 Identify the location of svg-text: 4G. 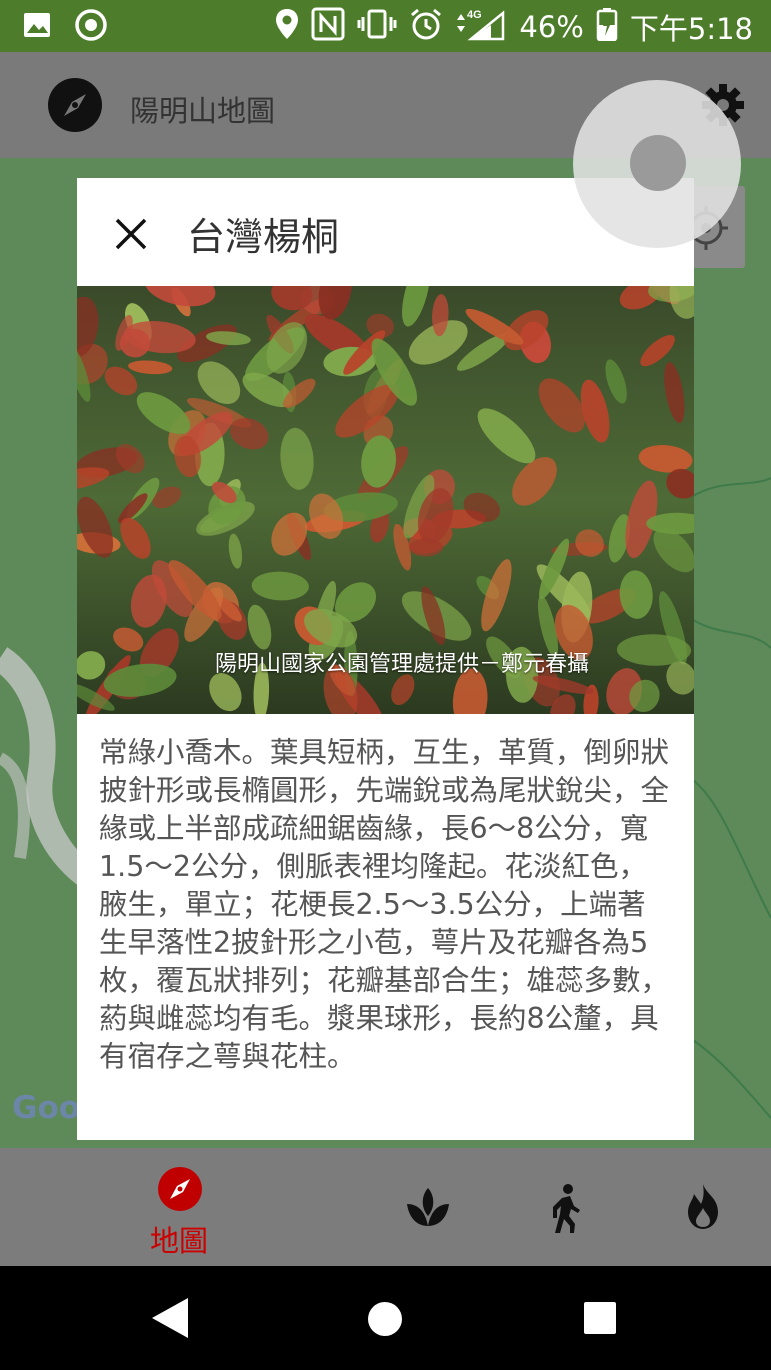
(474, 15).